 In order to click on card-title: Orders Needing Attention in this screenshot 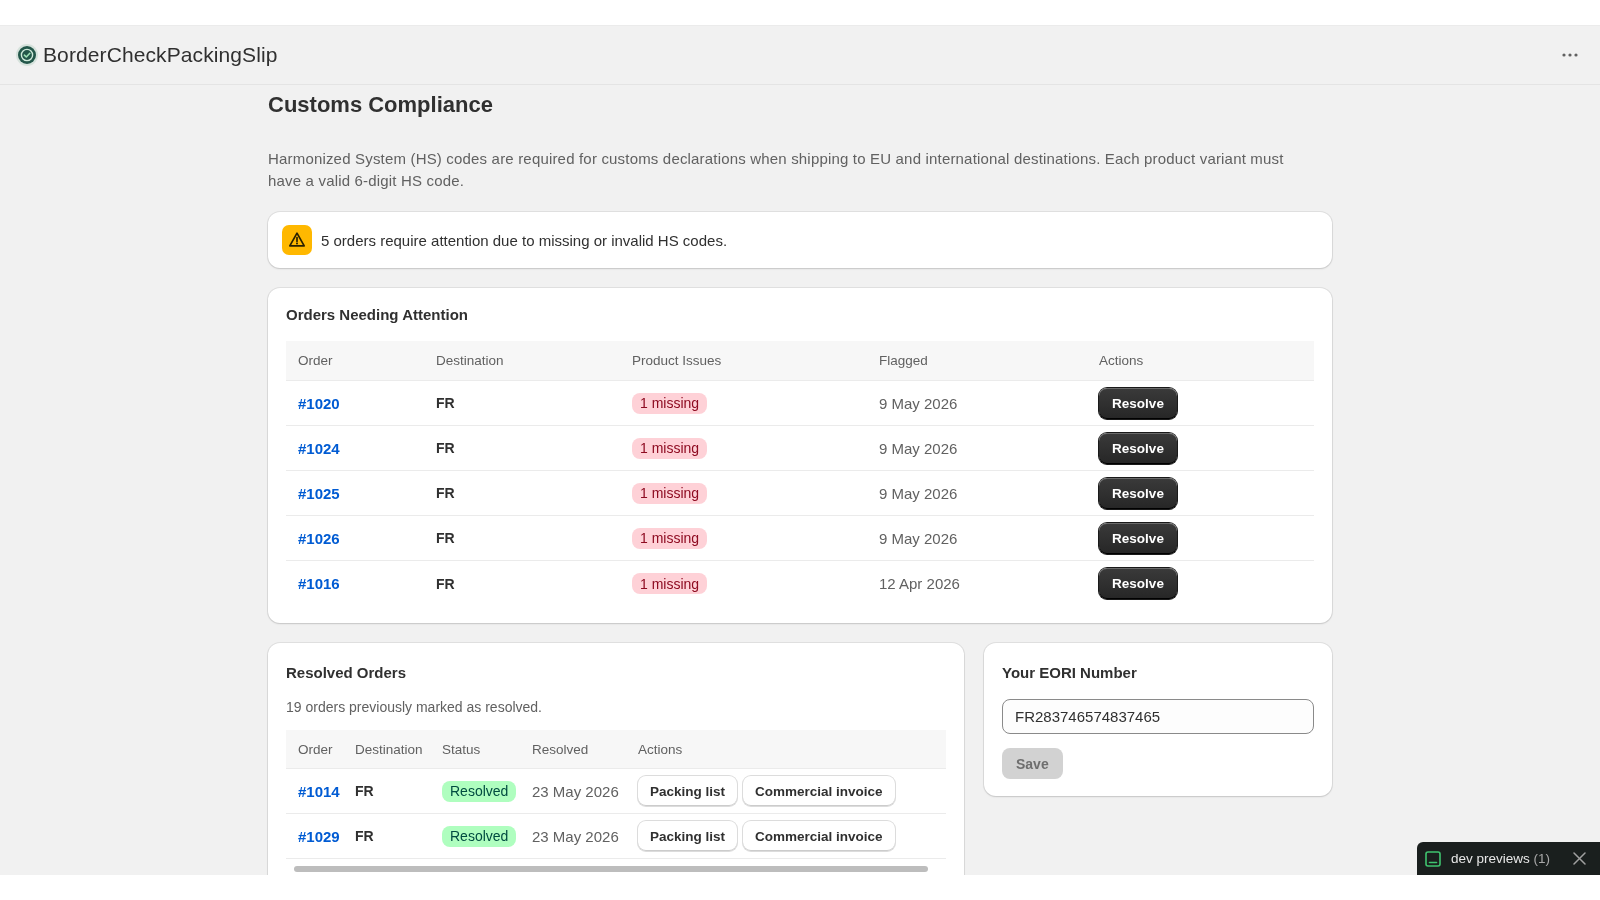, I will do `click(377, 315)`.